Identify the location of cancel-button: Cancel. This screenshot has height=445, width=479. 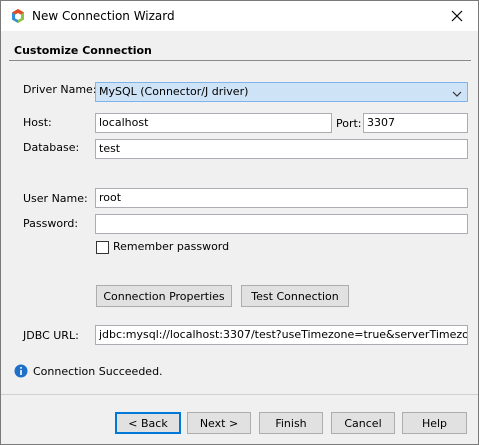
(363, 423).